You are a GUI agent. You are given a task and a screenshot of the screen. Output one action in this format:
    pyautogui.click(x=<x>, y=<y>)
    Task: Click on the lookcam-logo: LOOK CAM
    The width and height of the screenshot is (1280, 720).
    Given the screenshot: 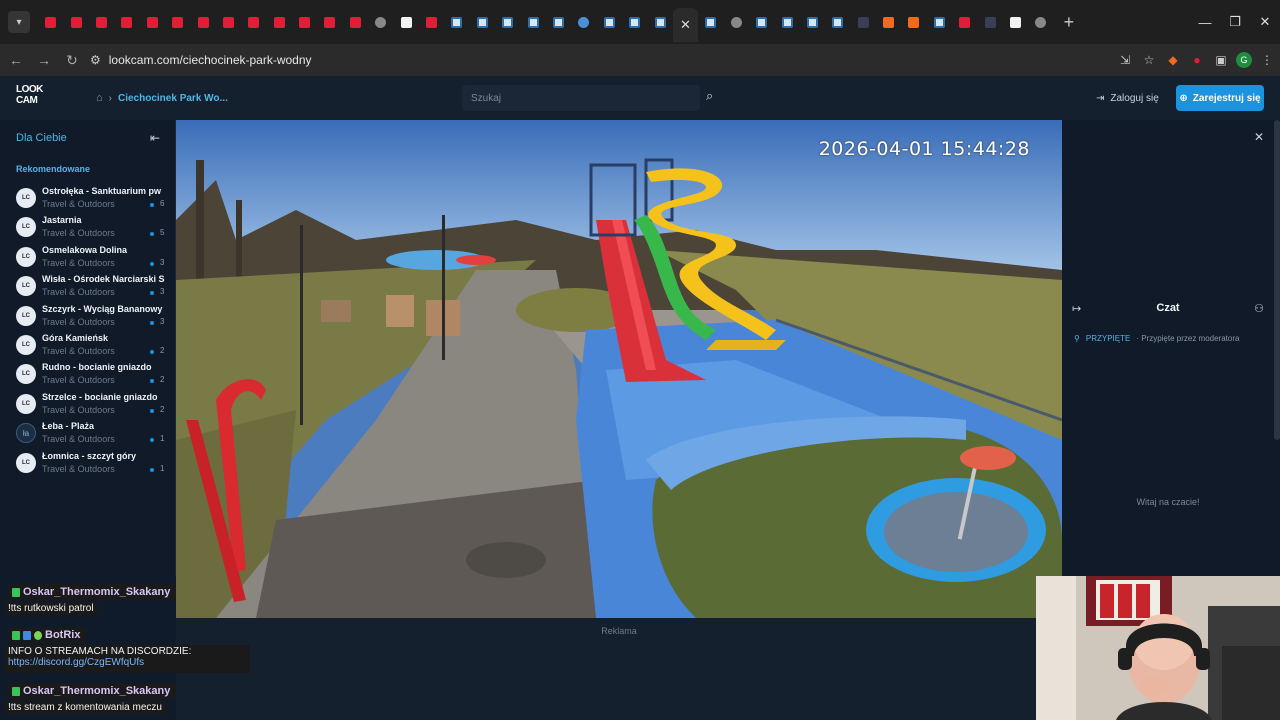 What is the action you would take?
    pyautogui.click(x=34, y=98)
    